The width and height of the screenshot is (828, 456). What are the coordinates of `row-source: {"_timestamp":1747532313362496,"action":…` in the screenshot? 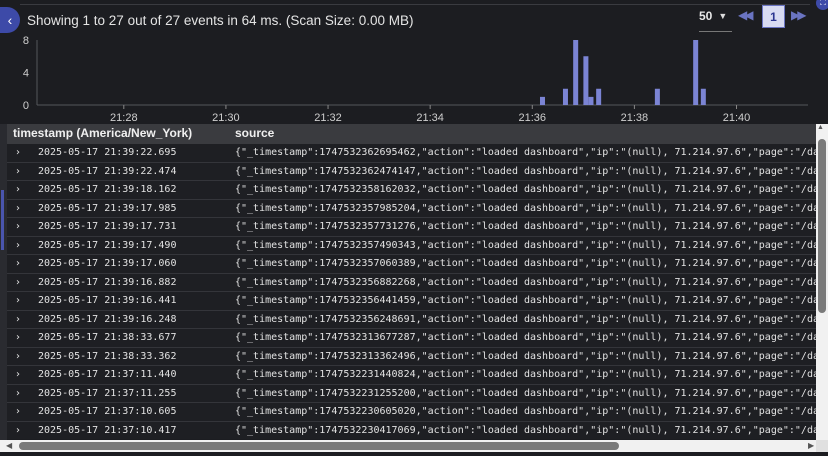 It's located at (525, 356).